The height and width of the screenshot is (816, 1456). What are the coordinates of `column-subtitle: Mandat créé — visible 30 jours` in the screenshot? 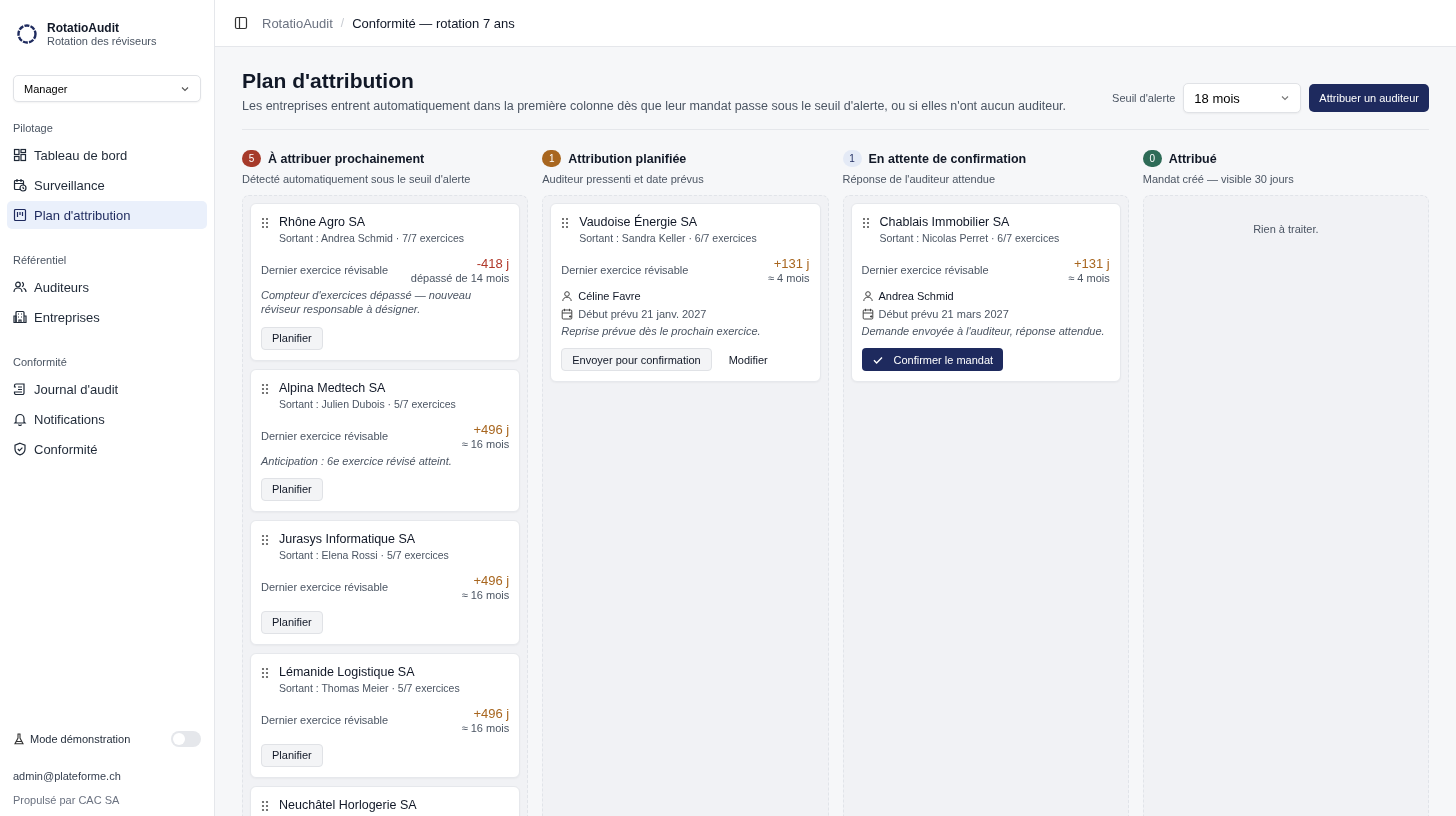 It's located at (1218, 179).